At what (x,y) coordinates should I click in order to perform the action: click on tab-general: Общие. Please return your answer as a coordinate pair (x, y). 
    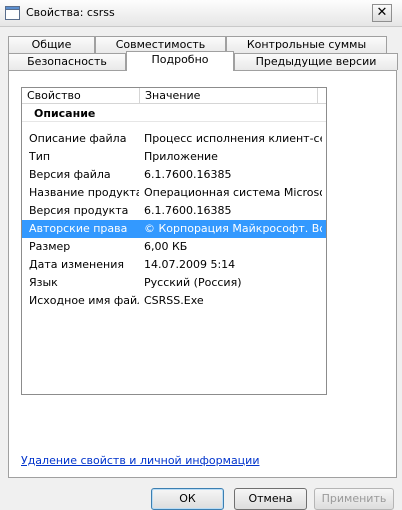
    Looking at the image, I should click on (51, 44).